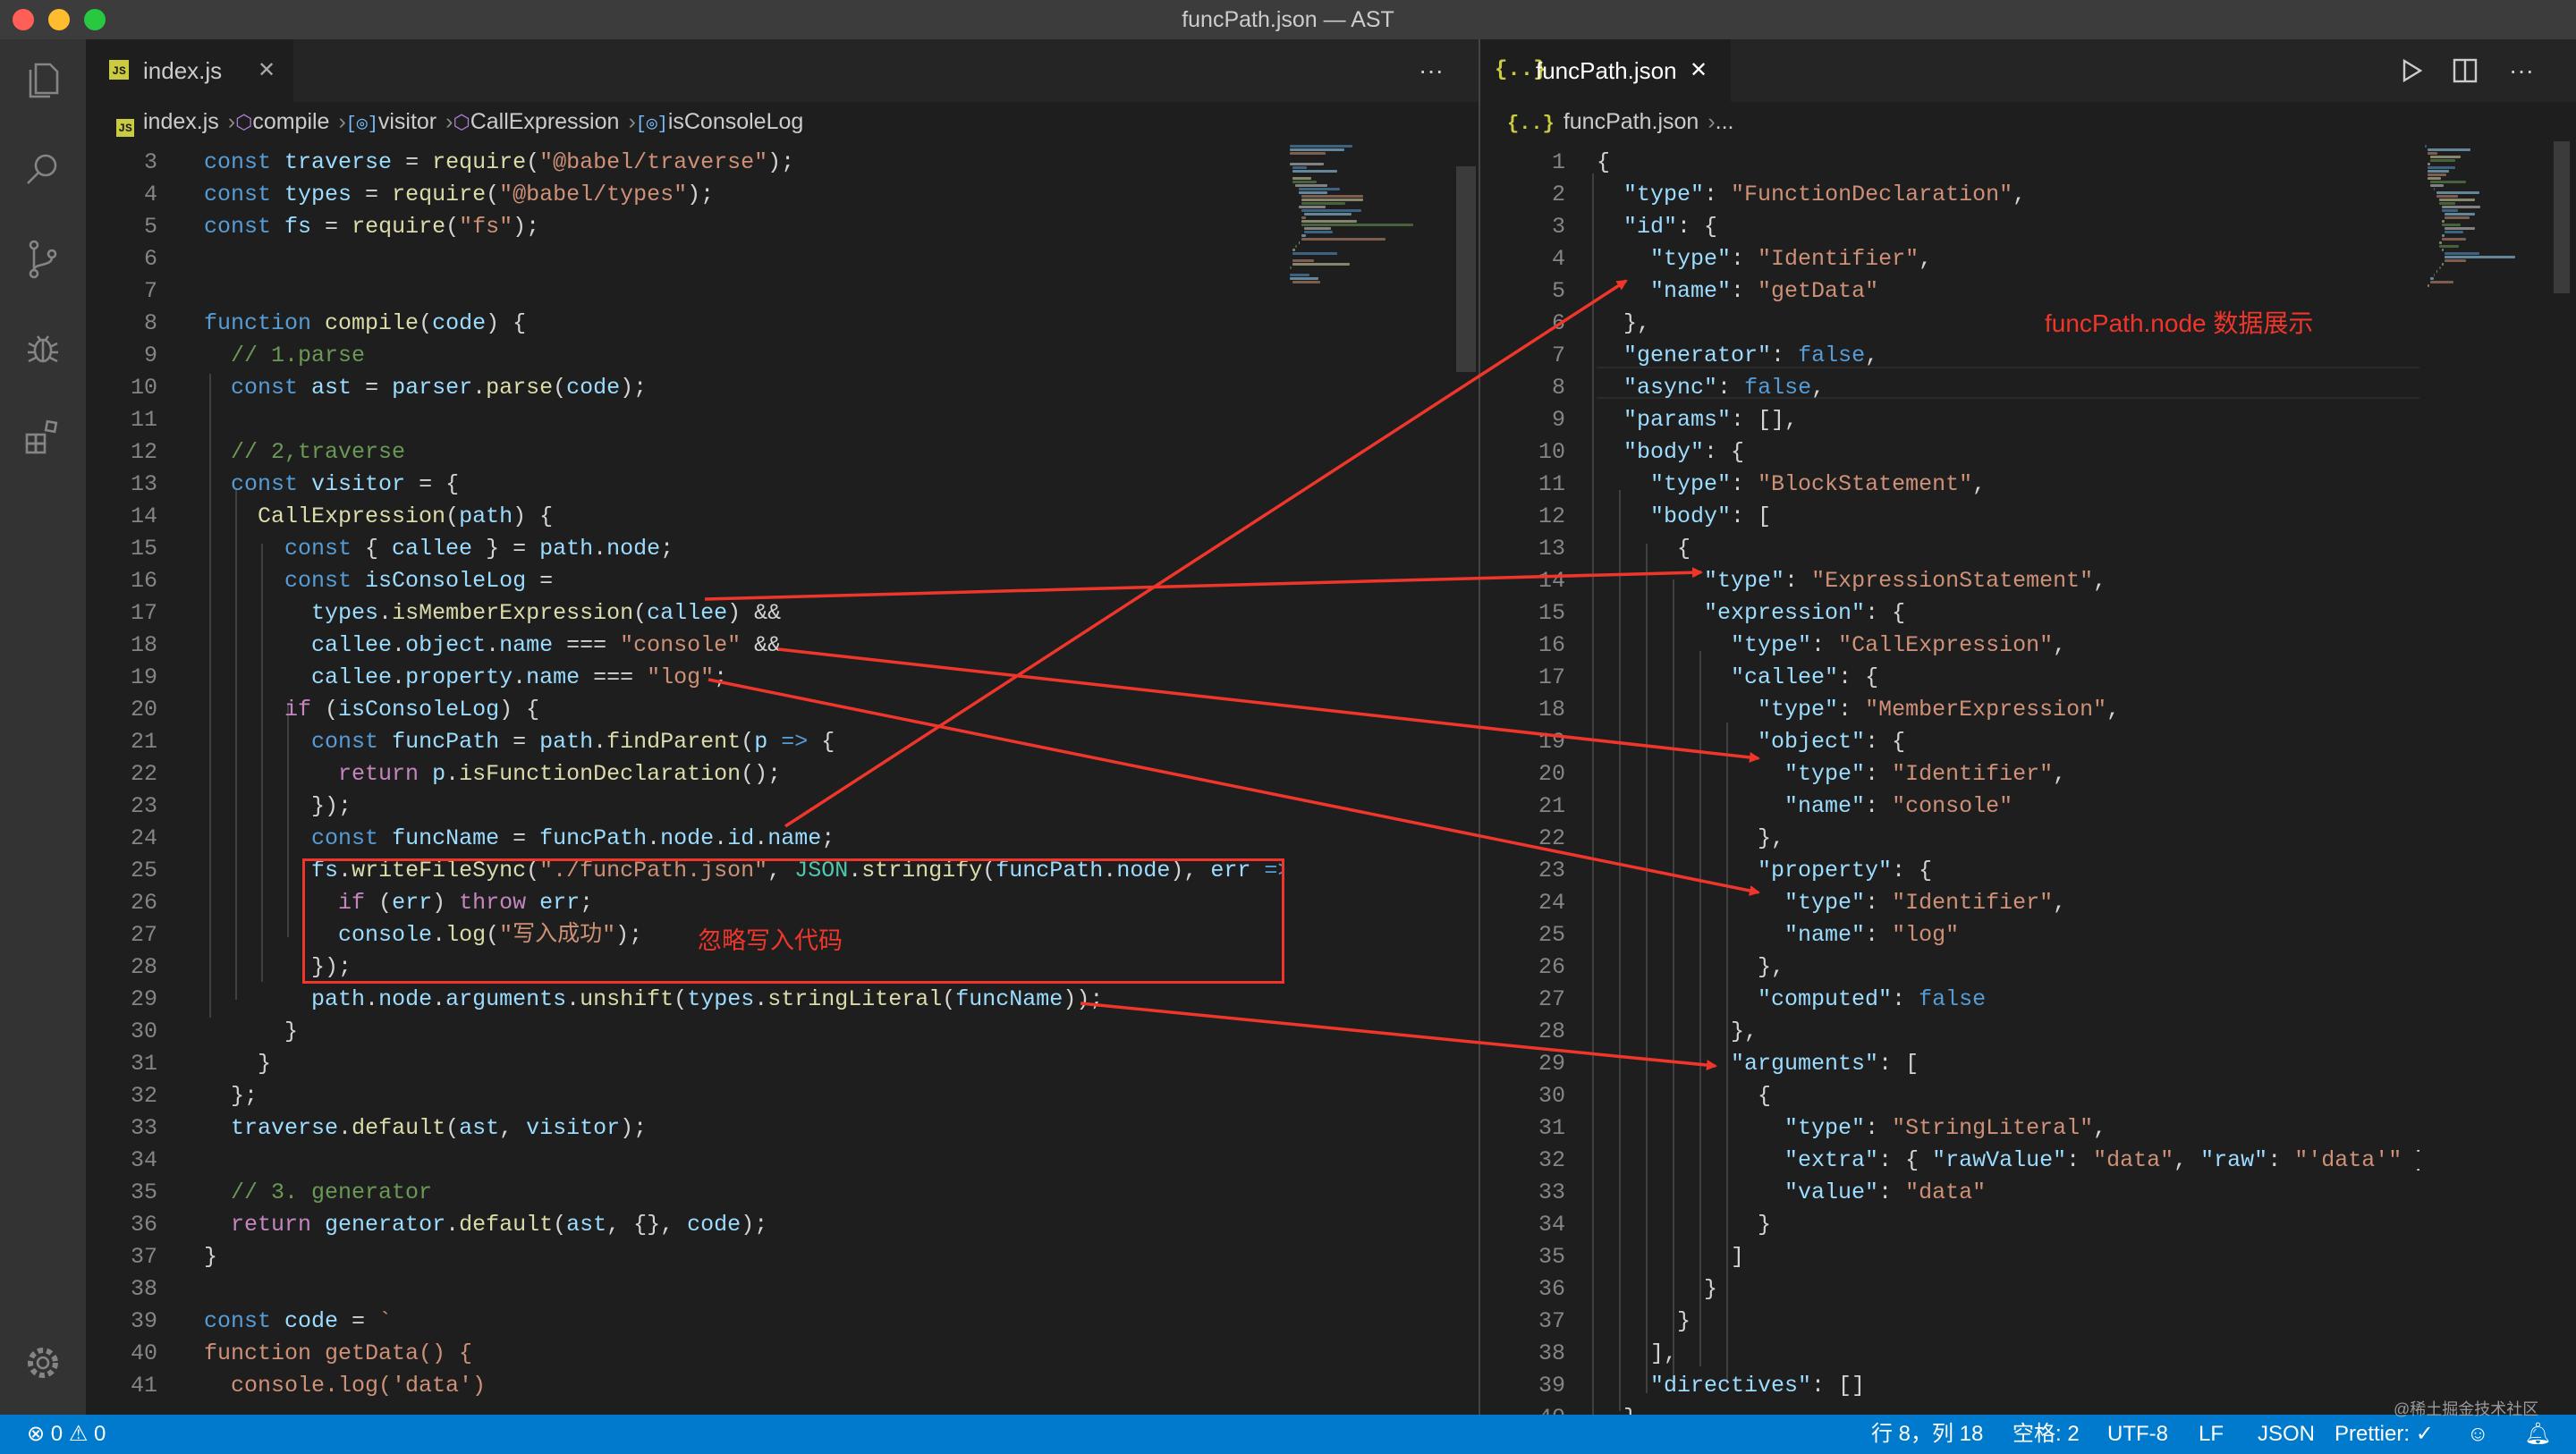 The height and width of the screenshot is (1454, 2576). Describe the element at coordinates (1949, 195) in the screenshot. I see `code-line: 2 "type": "FunctionDeclaration",` at that location.